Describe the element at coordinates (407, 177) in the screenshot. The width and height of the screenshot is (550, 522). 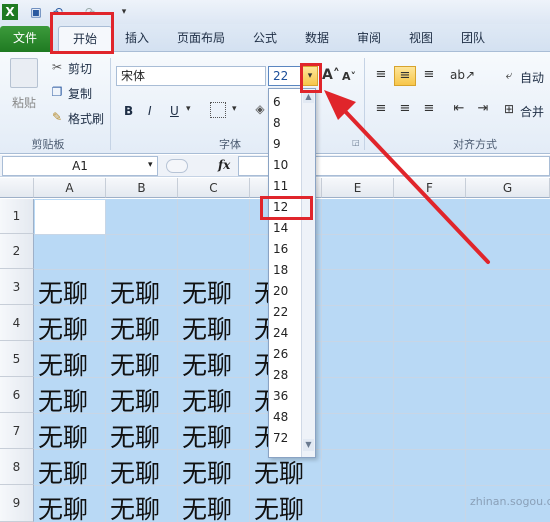
I see `annotation-arrow` at that location.